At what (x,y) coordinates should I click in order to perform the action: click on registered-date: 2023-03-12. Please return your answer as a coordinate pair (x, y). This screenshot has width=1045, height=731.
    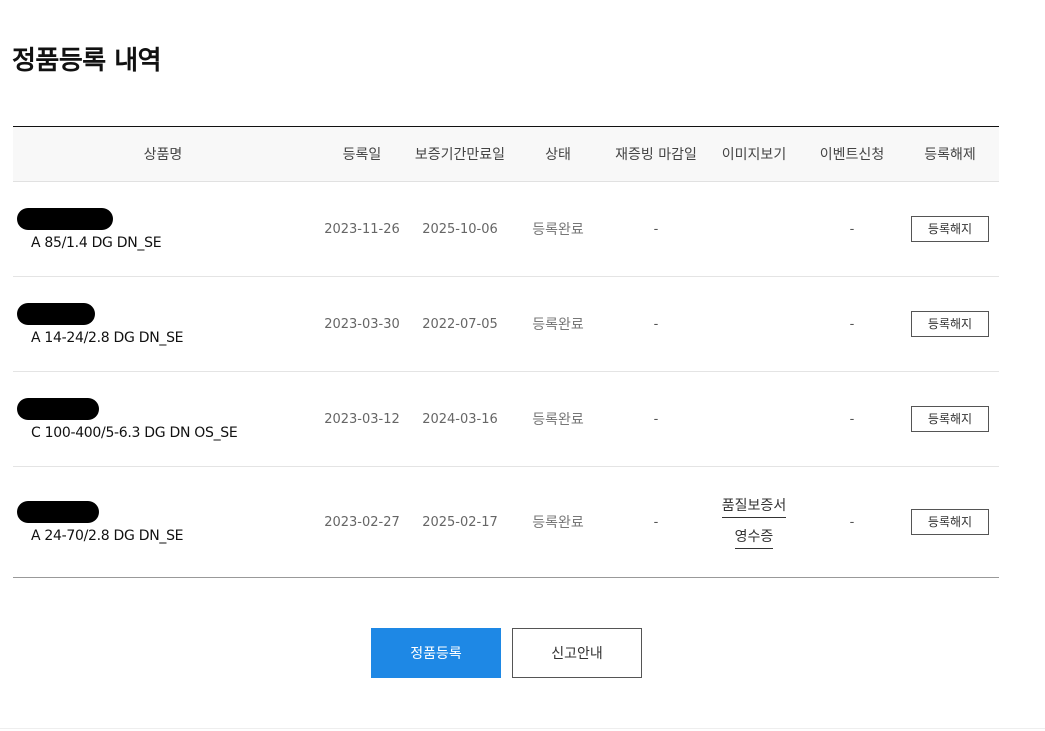
    Looking at the image, I should click on (362, 419).